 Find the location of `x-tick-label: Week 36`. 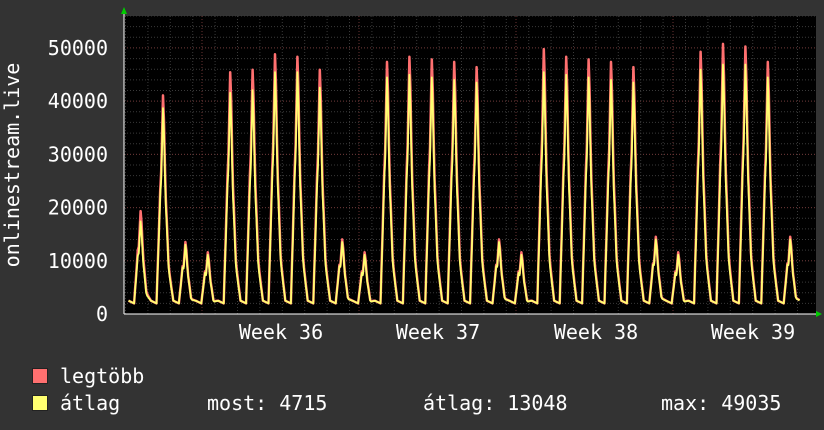

x-tick-label: Week 36 is located at coordinates (281, 332).